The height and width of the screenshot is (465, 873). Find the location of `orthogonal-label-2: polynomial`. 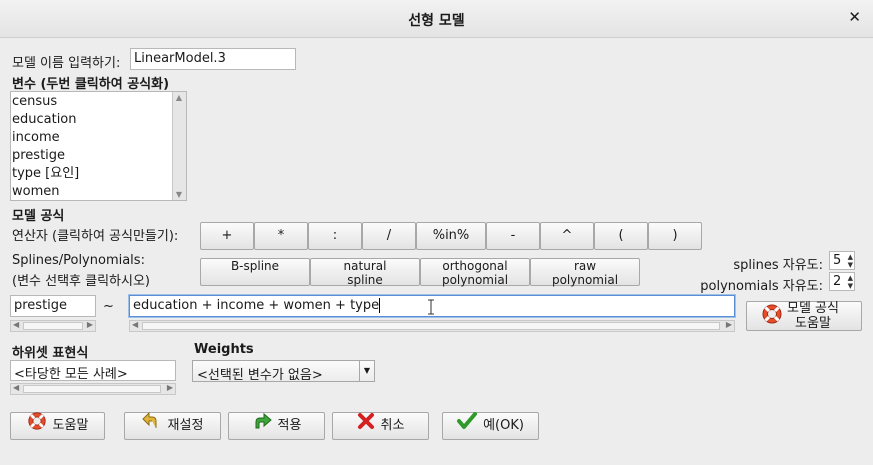

orthogonal-label-2: polynomial is located at coordinates (475, 280).